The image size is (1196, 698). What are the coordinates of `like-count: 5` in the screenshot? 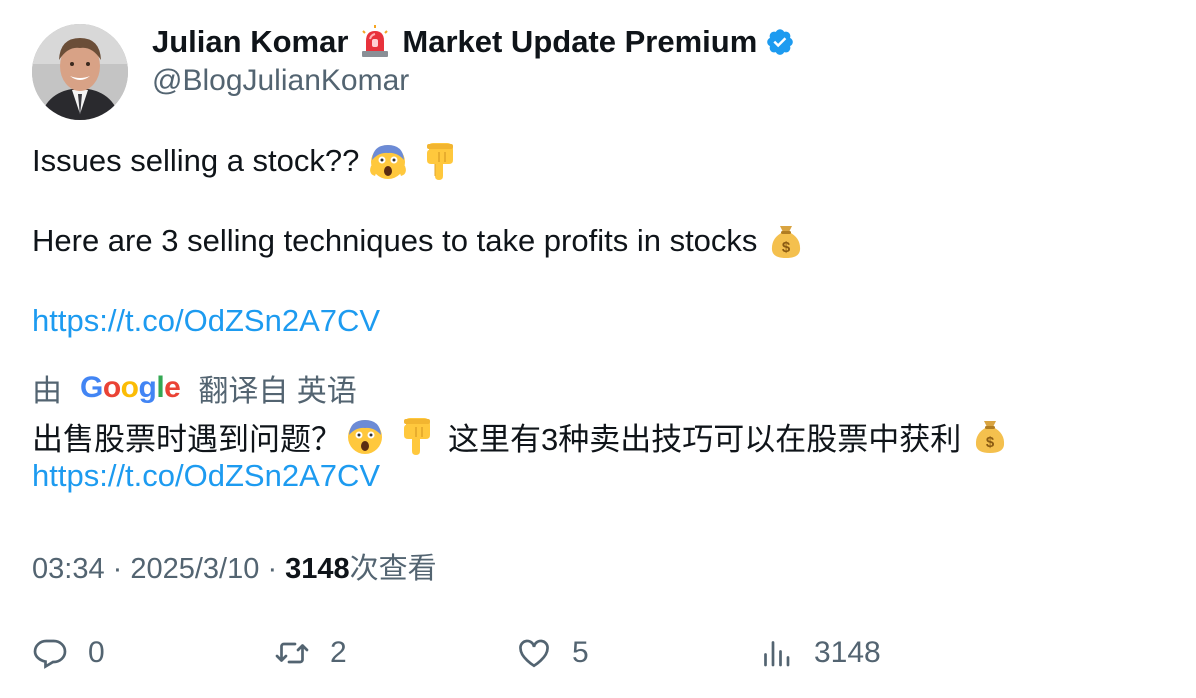 It's located at (580, 652).